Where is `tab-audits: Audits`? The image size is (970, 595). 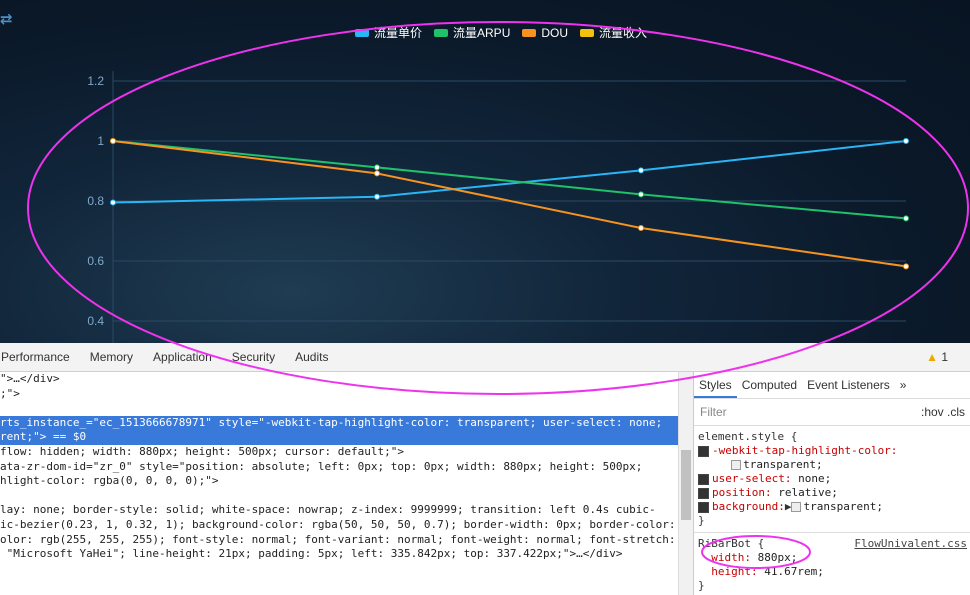
tab-audits: Audits is located at coordinates (311, 357).